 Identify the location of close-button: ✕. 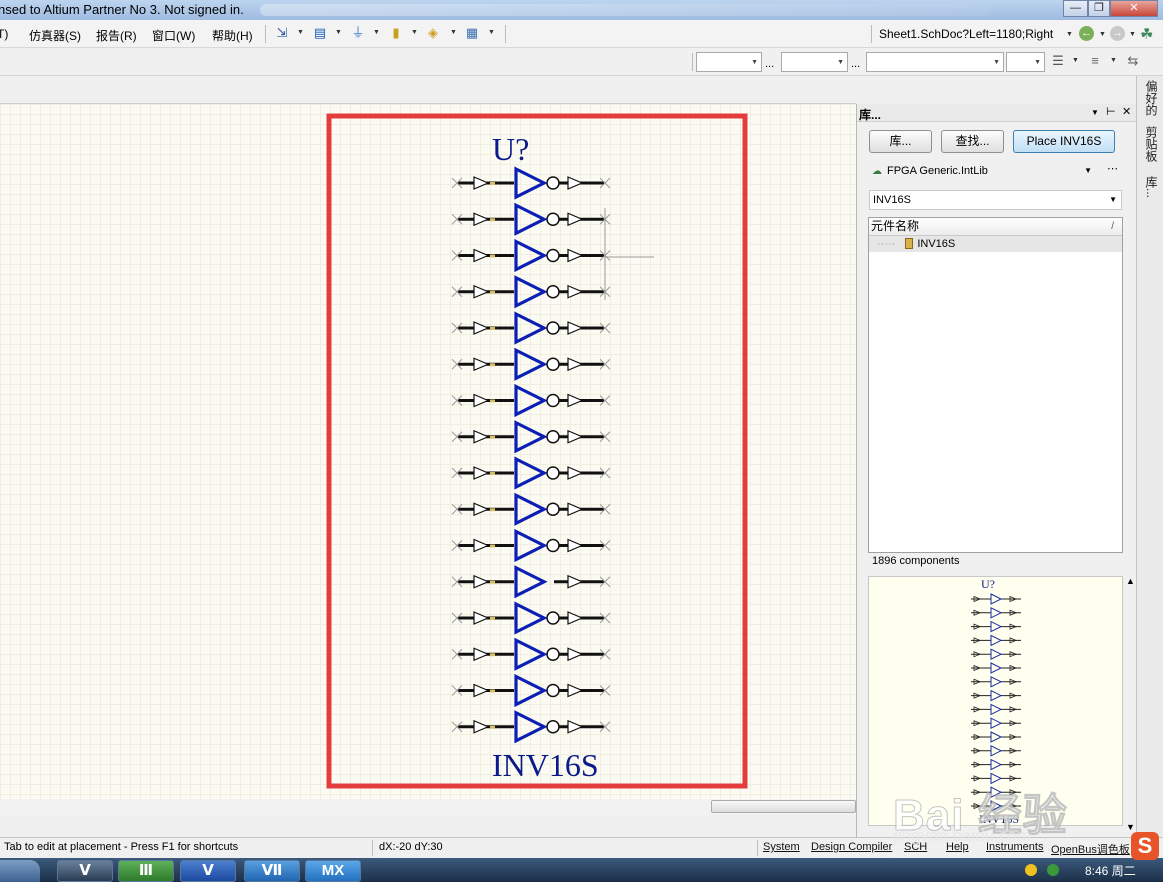
(1134, 8).